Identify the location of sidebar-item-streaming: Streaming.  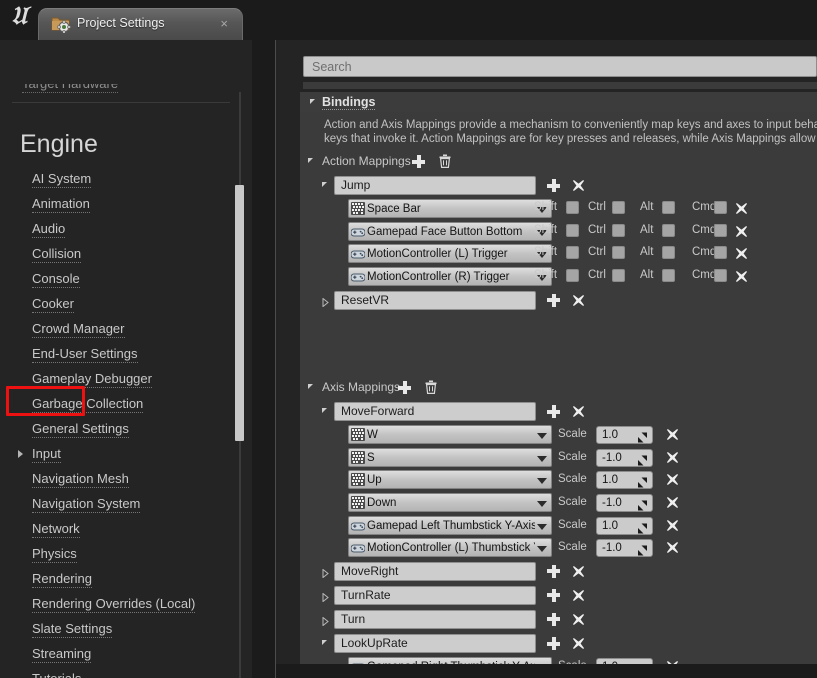
(126, 653).